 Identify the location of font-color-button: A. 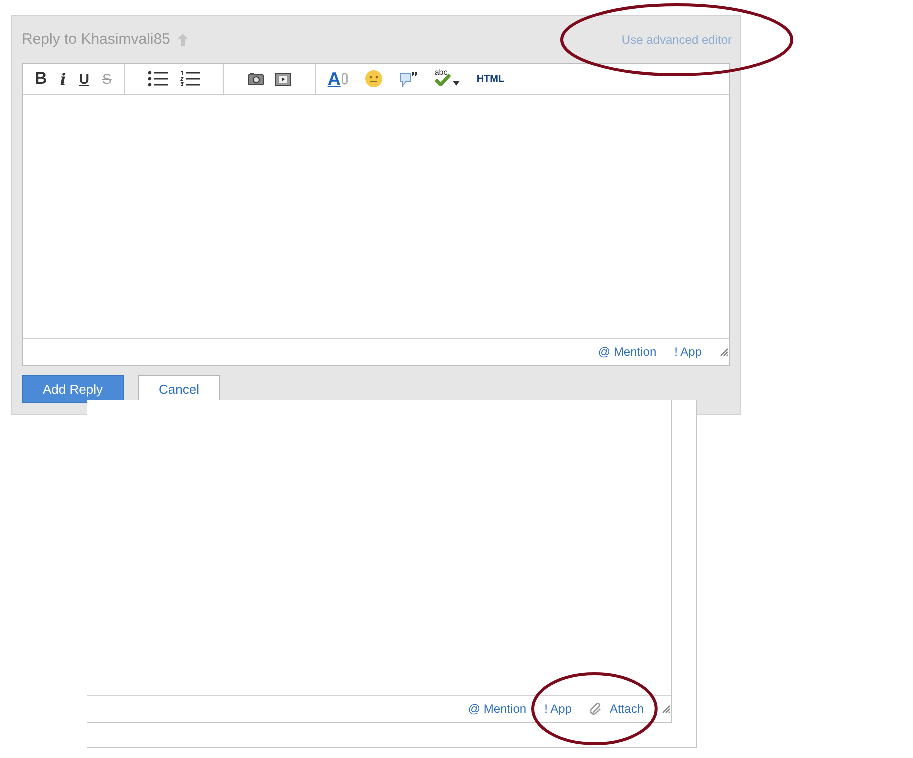
(338, 79).